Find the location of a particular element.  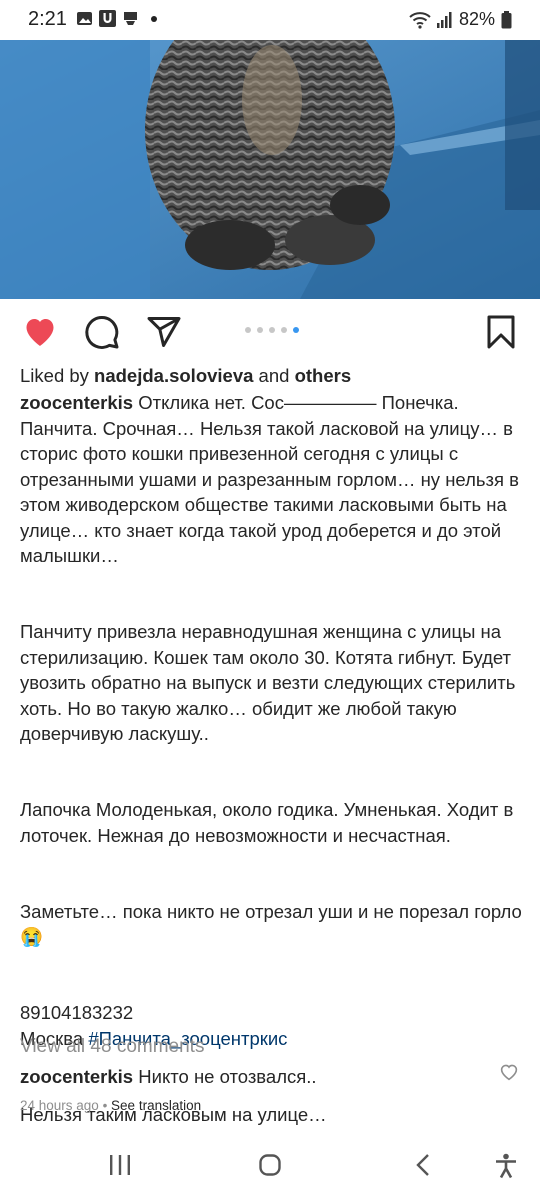

bookmark-icon is located at coordinates (501, 332).